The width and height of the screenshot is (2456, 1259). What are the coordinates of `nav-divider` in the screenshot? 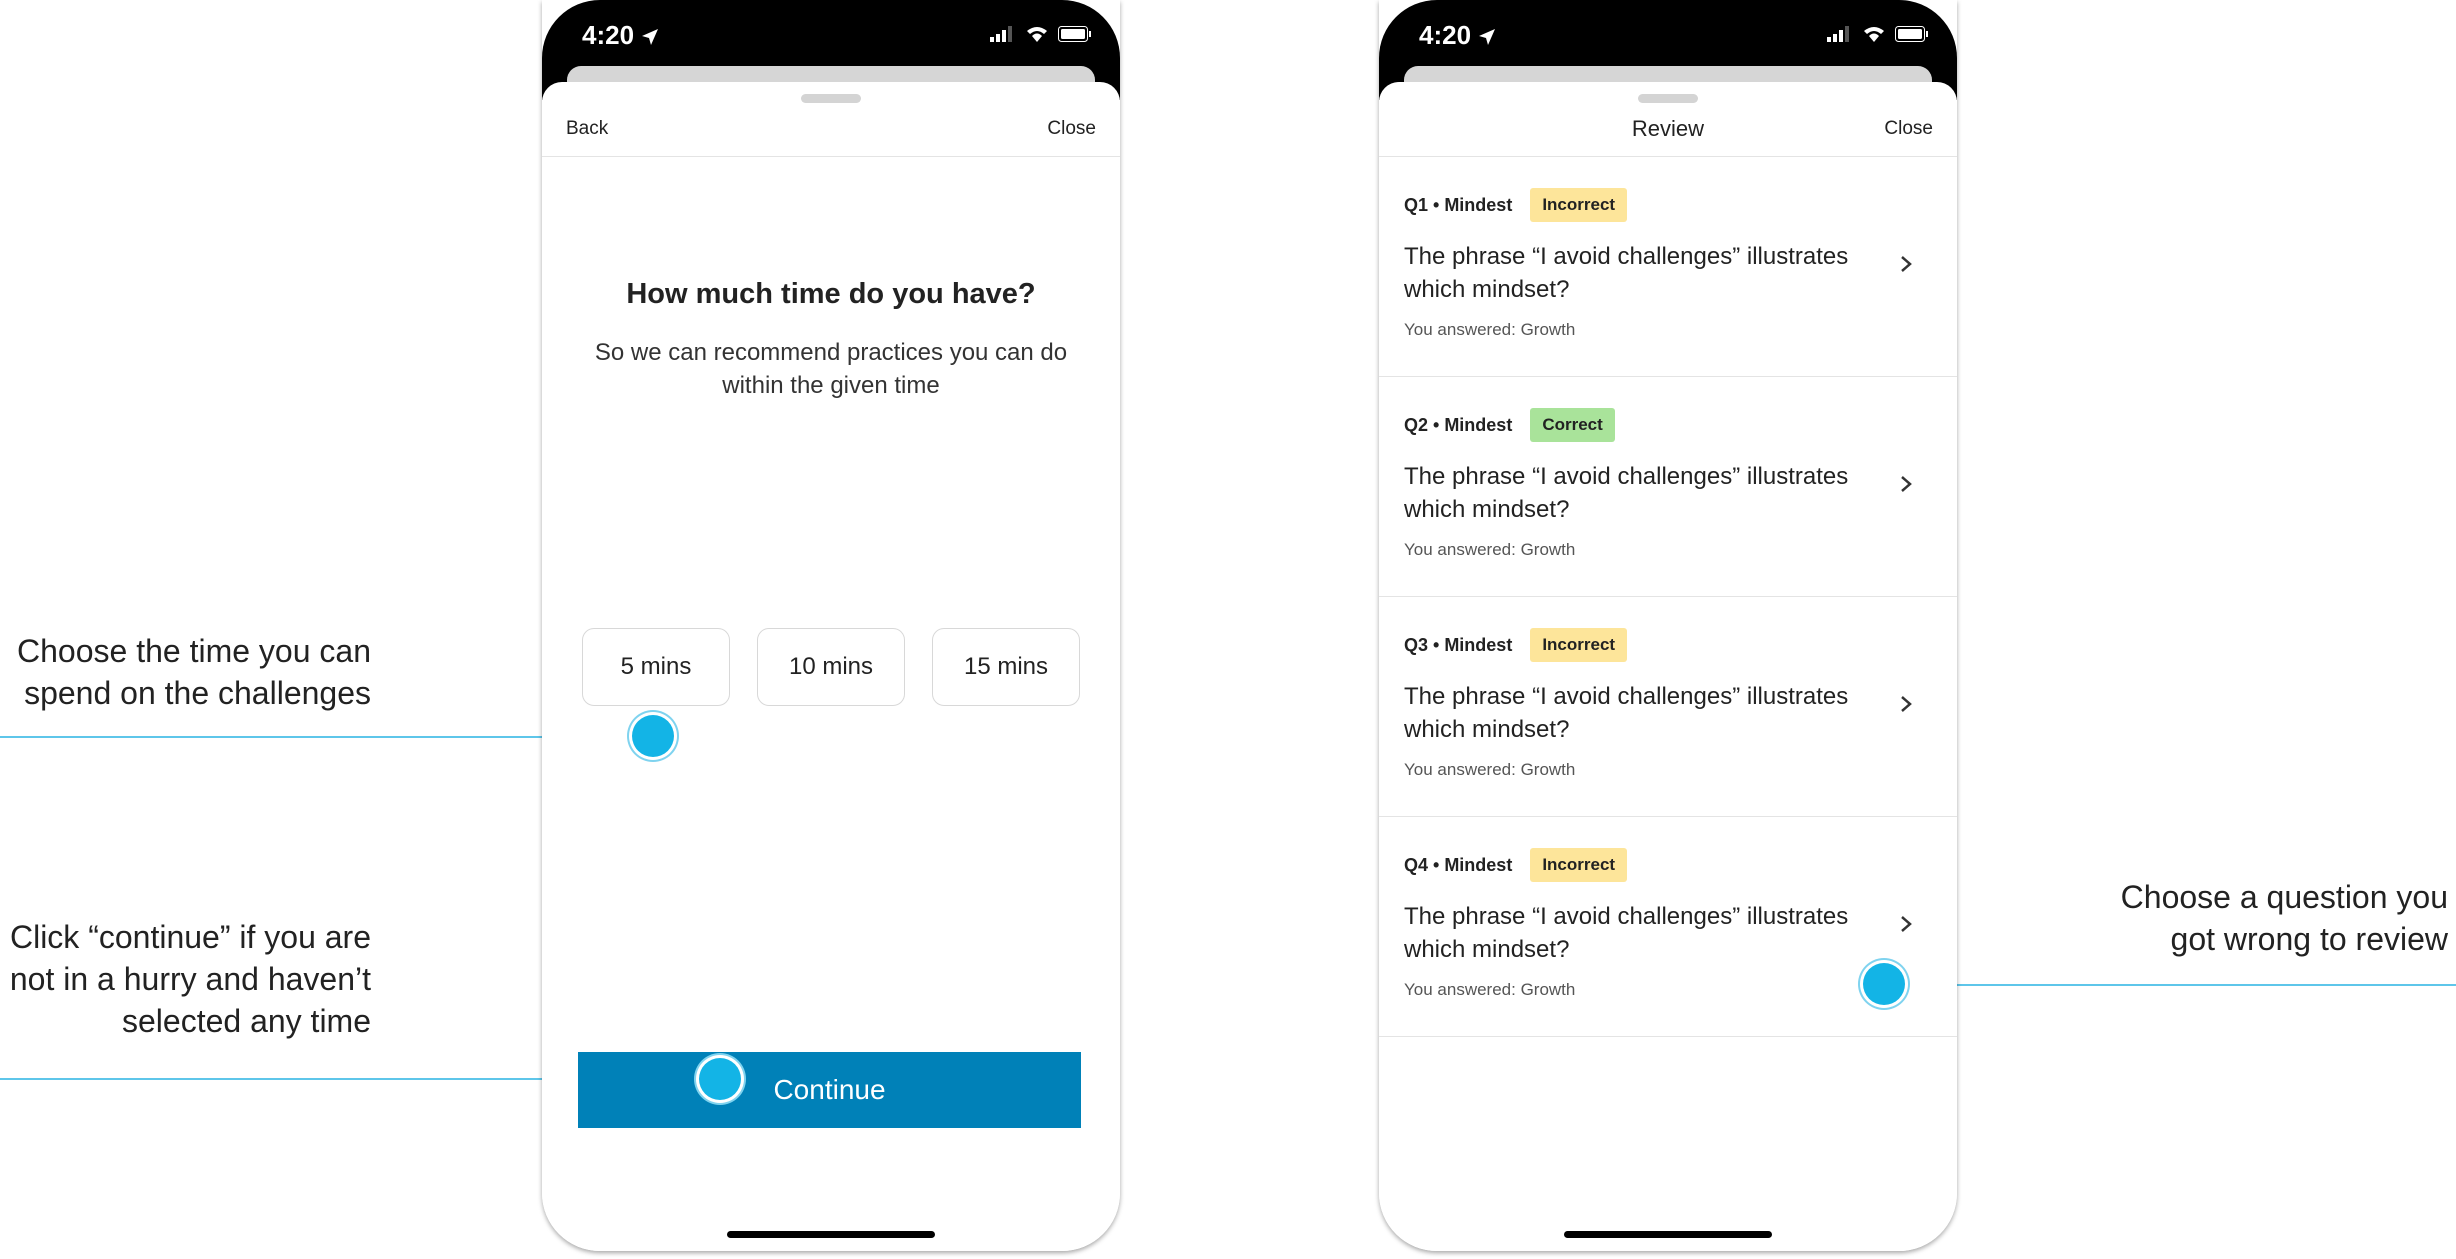 It's located at (831, 156).